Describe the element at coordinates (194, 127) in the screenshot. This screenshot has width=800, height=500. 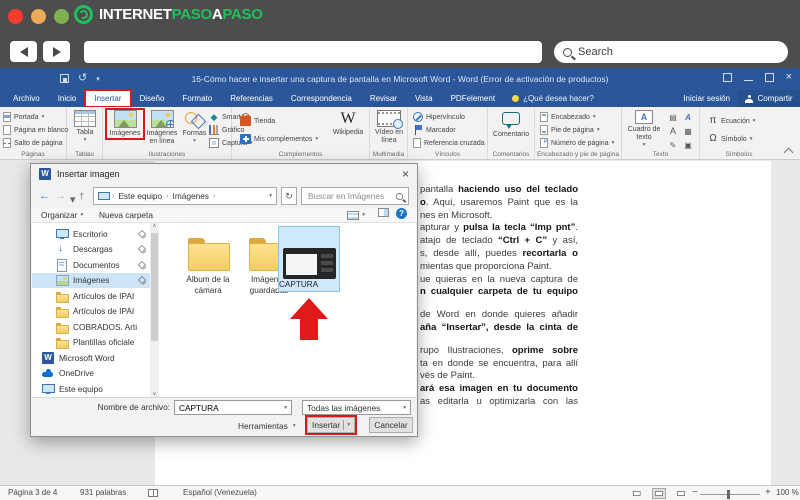
I see `formas-button: Formas ▾` at that location.